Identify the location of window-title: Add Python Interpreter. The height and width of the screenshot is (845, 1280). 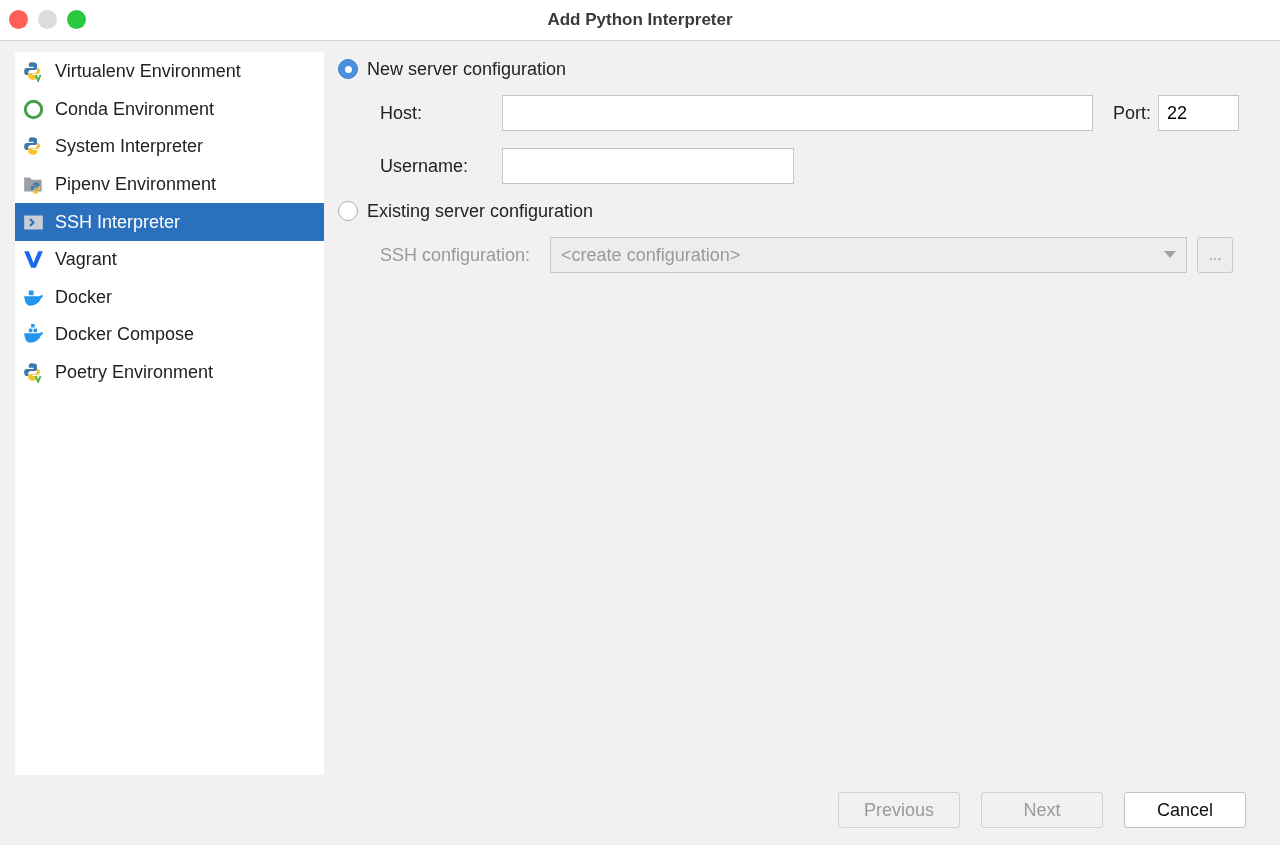
(640, 20).